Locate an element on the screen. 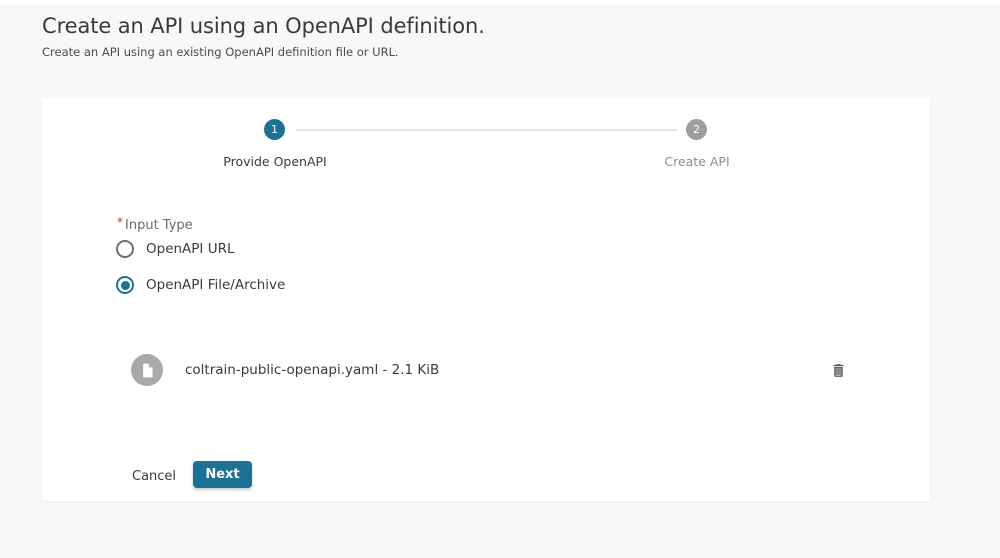 Image resolution: width=1000 pixels, height=558 pixels. radio-option-label: OpenAPI URL is located at coordinates (190, 249).